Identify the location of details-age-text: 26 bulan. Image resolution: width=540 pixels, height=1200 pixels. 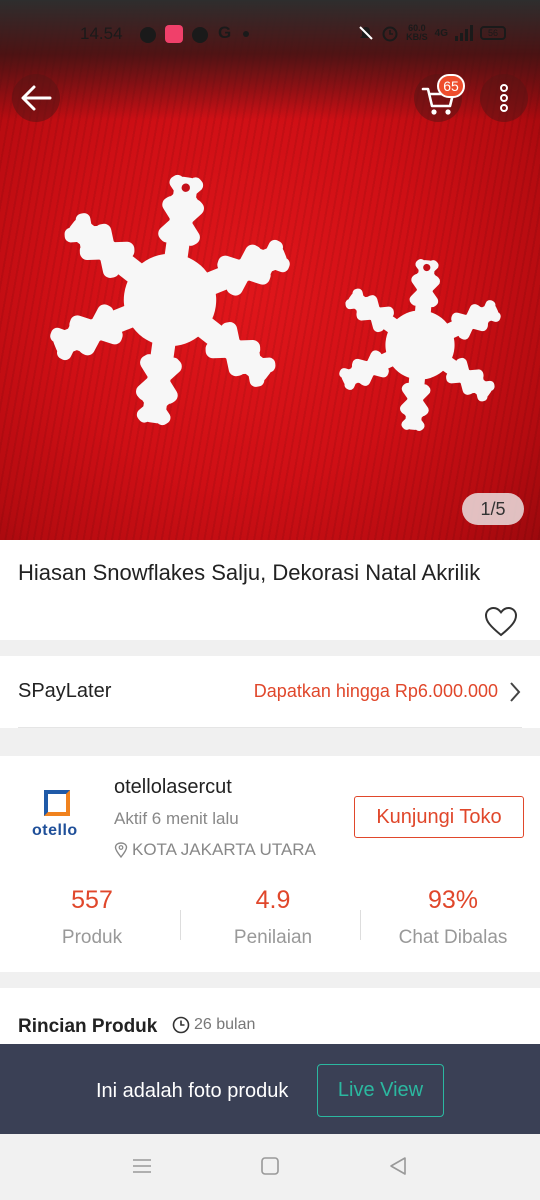
(225, 1024).